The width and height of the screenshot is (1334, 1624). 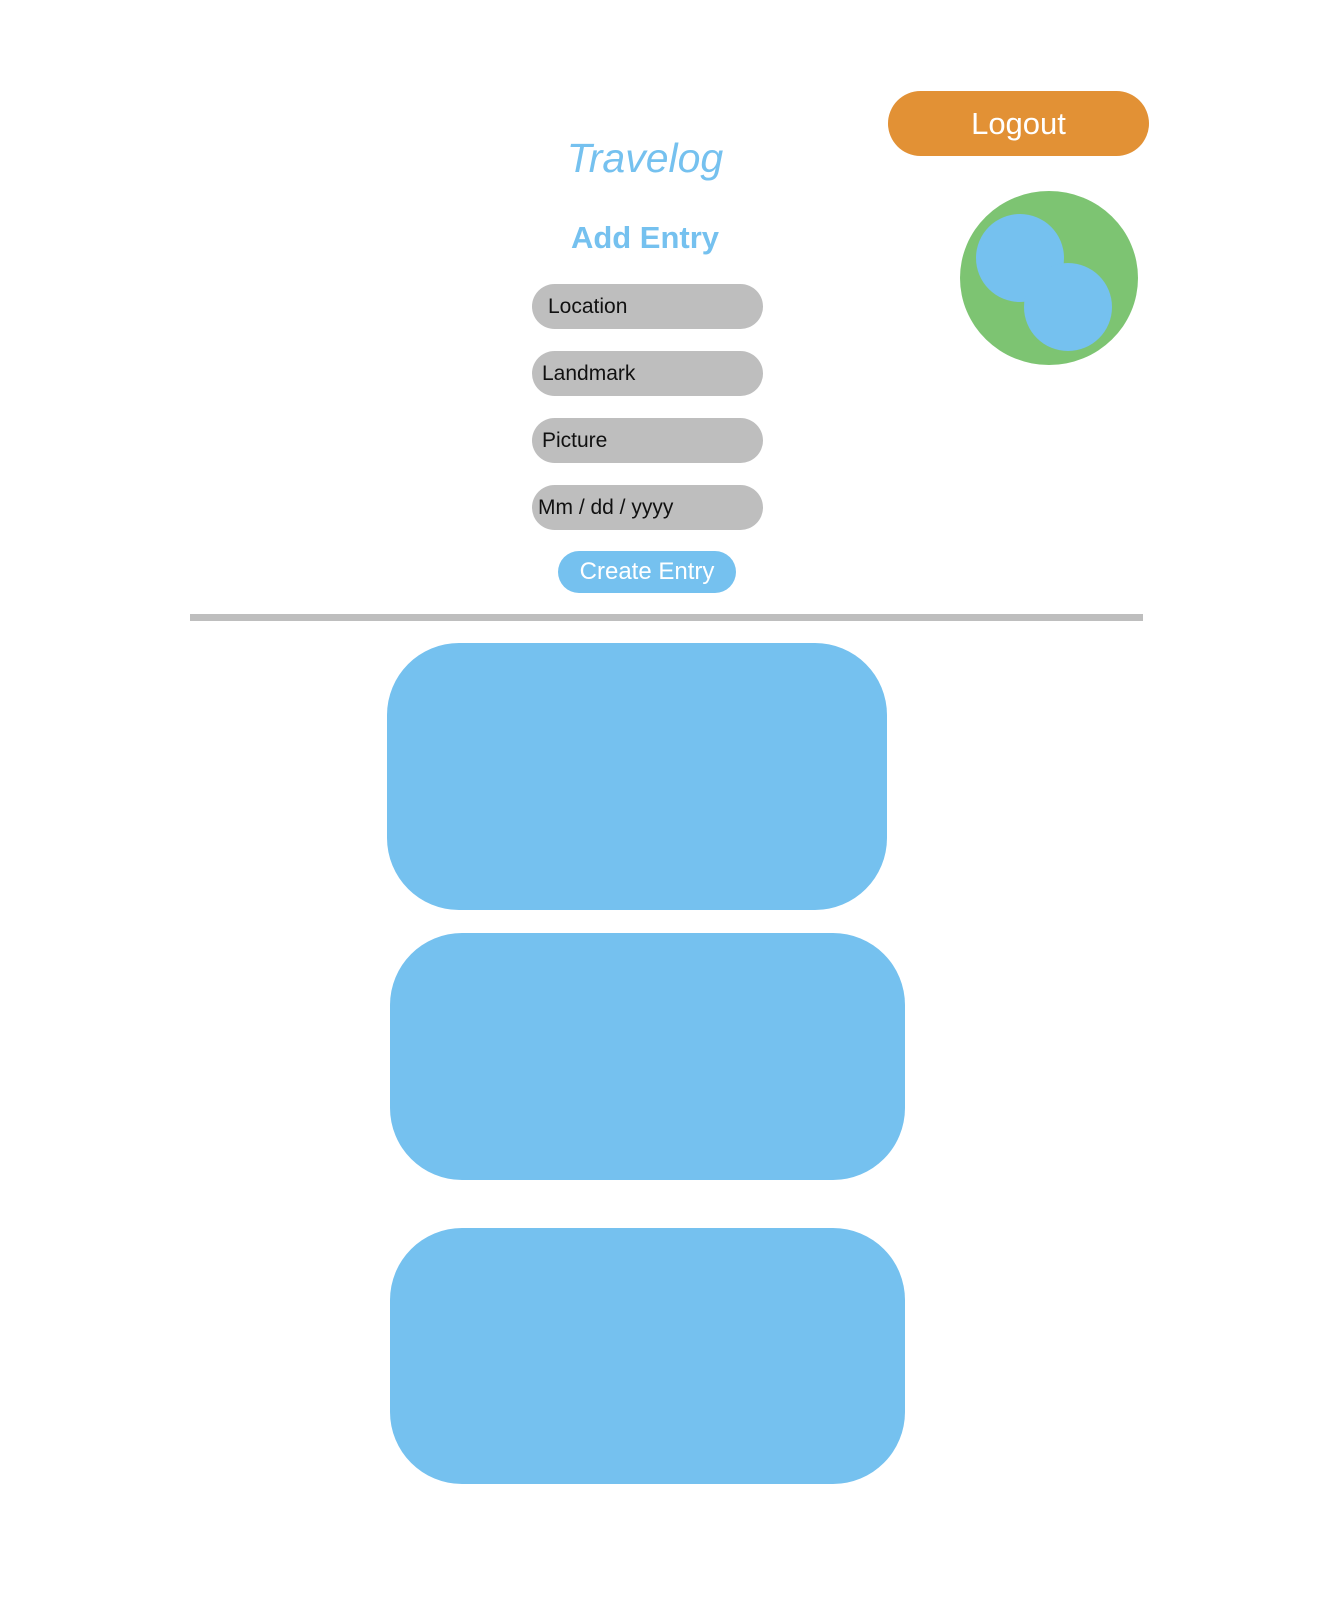 I want to click on add-entry-heading: Add Entry, so click(x=645, y=237).